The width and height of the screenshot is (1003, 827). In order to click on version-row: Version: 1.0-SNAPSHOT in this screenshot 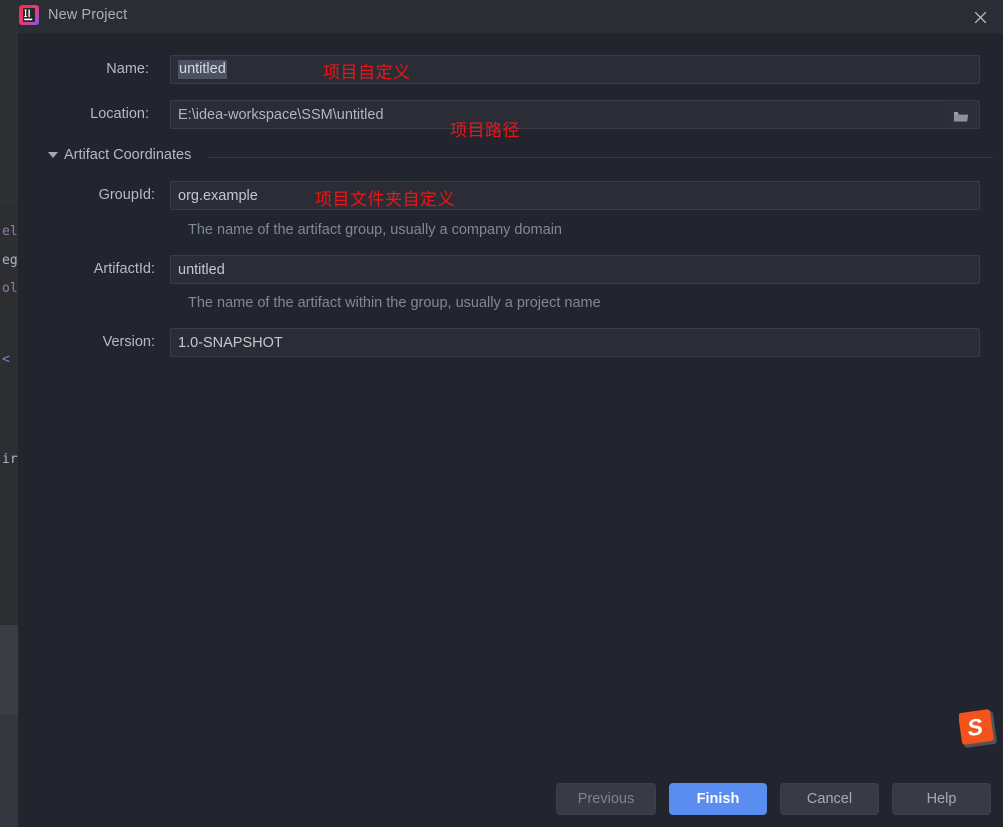, I will do `click(510, 343)`.